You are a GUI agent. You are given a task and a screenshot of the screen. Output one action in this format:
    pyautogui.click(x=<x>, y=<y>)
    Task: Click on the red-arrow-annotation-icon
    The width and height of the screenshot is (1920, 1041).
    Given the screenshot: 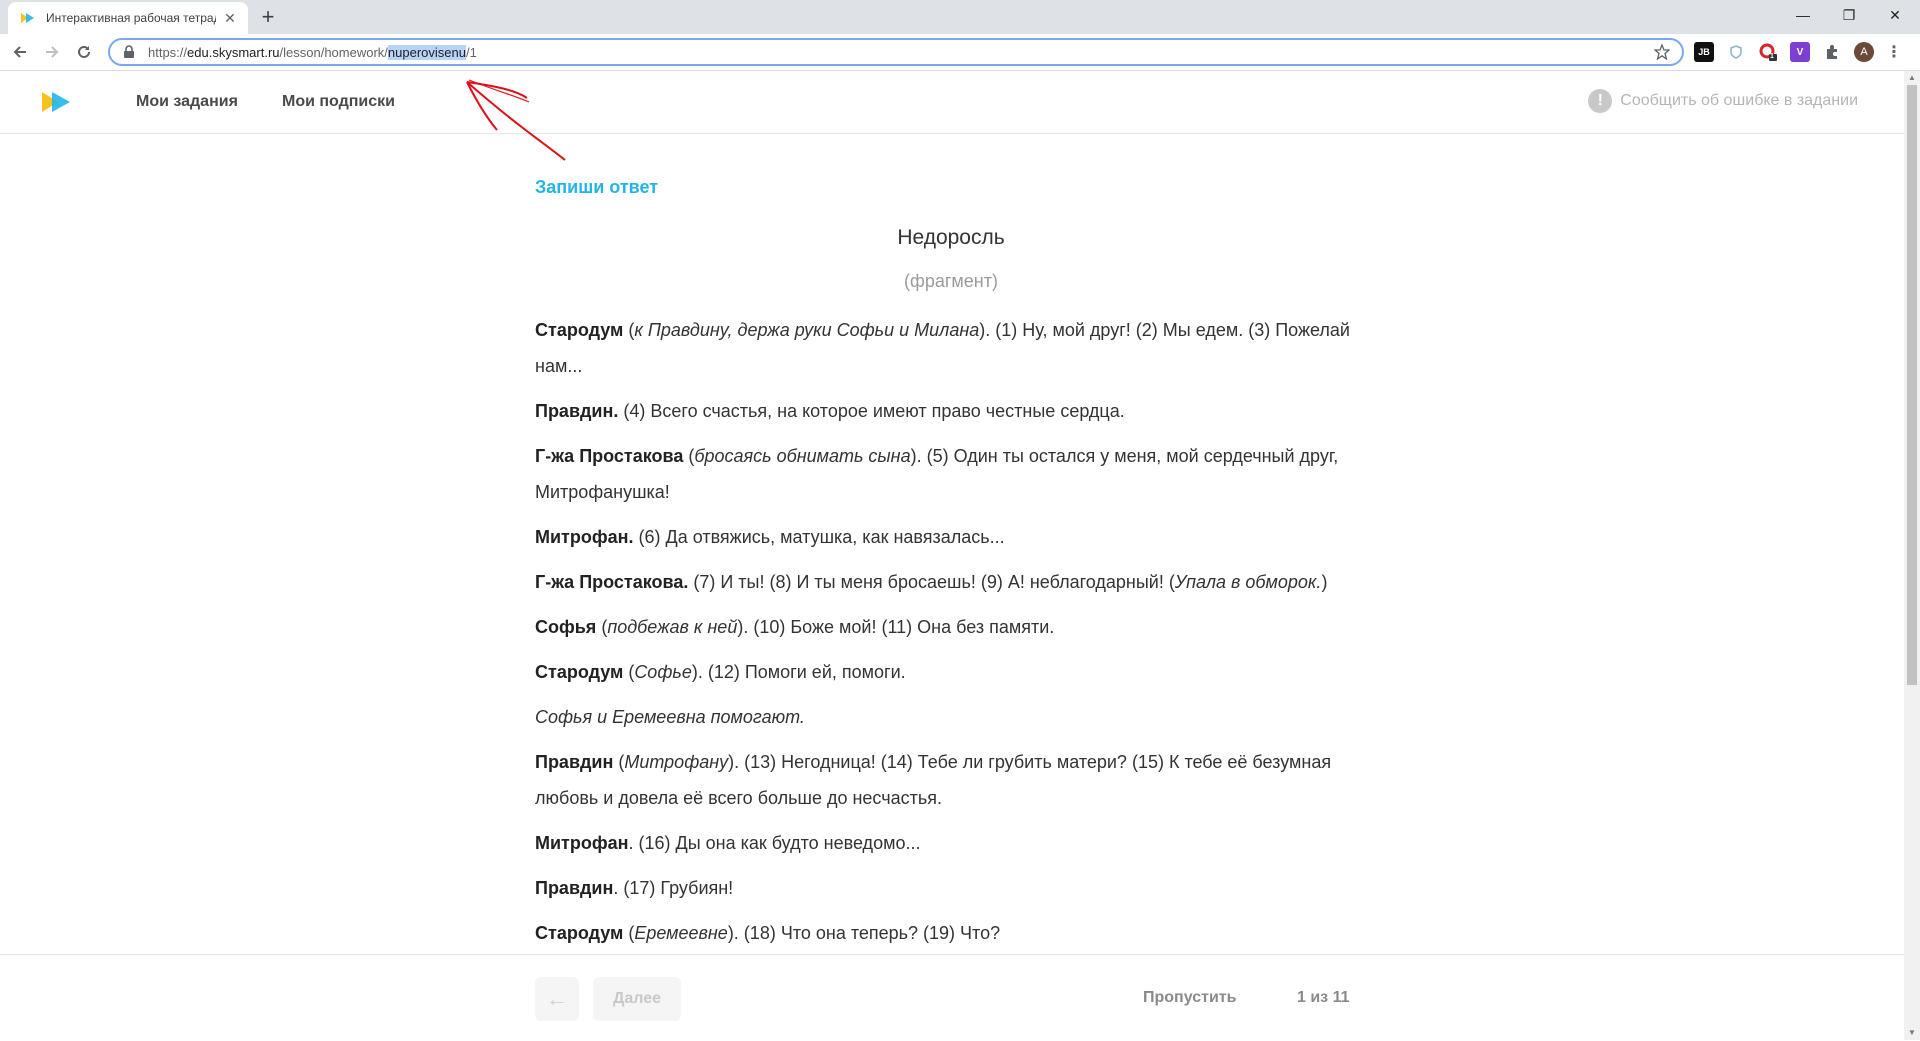 What is the action you would take?
    pyautogui.click(x=516, y=120)
    